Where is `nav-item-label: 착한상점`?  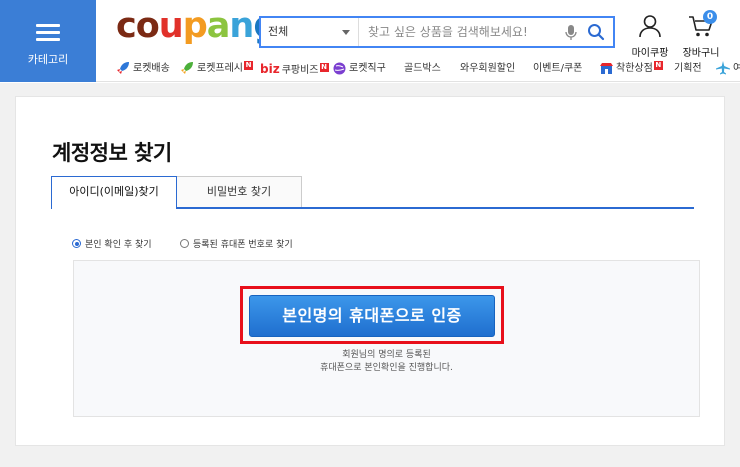
nav-item-label: 착한상점 is located at coordinates (634, 68).